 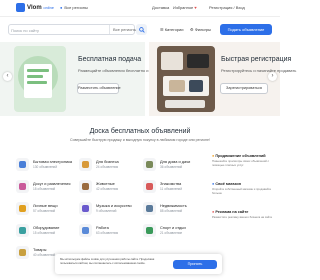 I want to click on category-name: Животные, so click(x=105, y=183).